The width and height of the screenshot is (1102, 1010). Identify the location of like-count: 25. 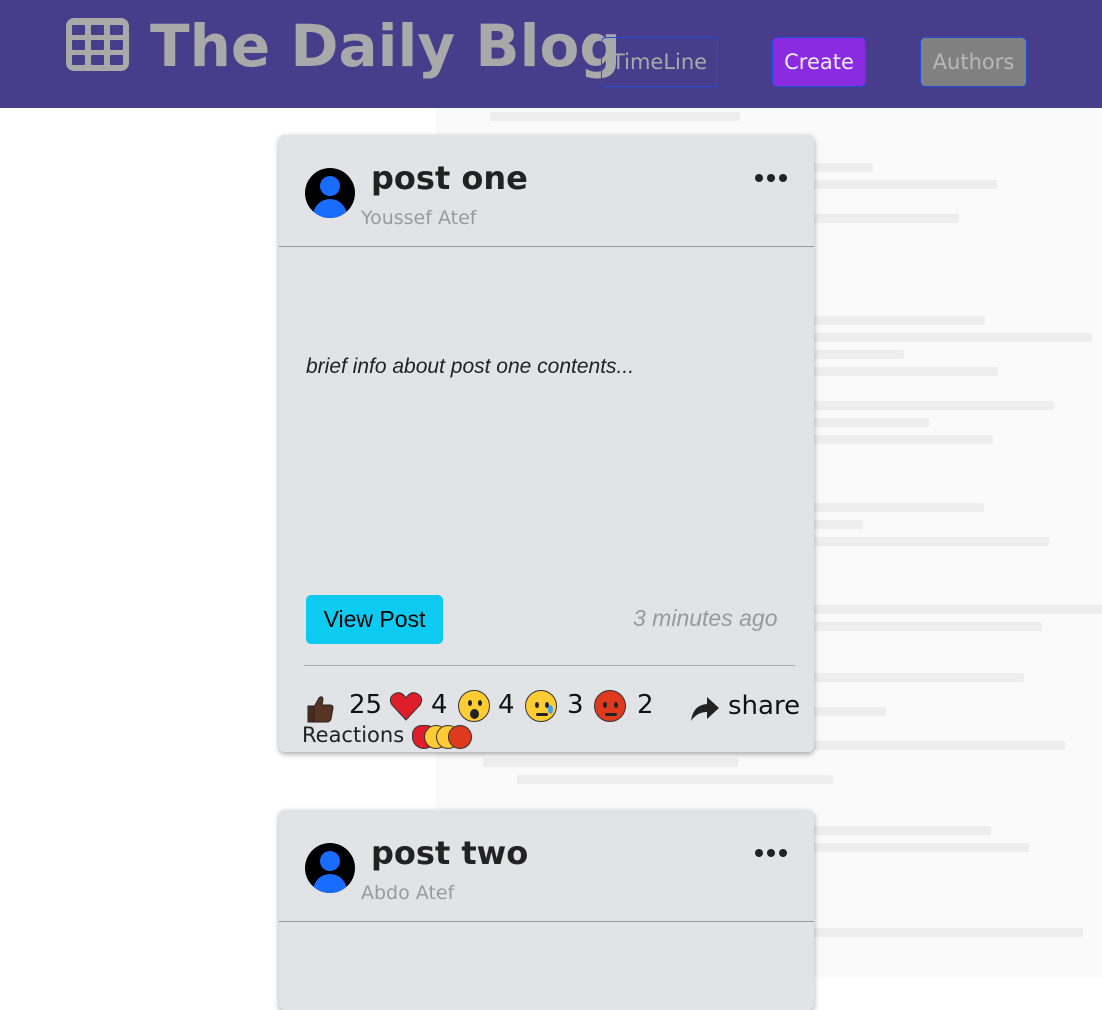
(366, 705).